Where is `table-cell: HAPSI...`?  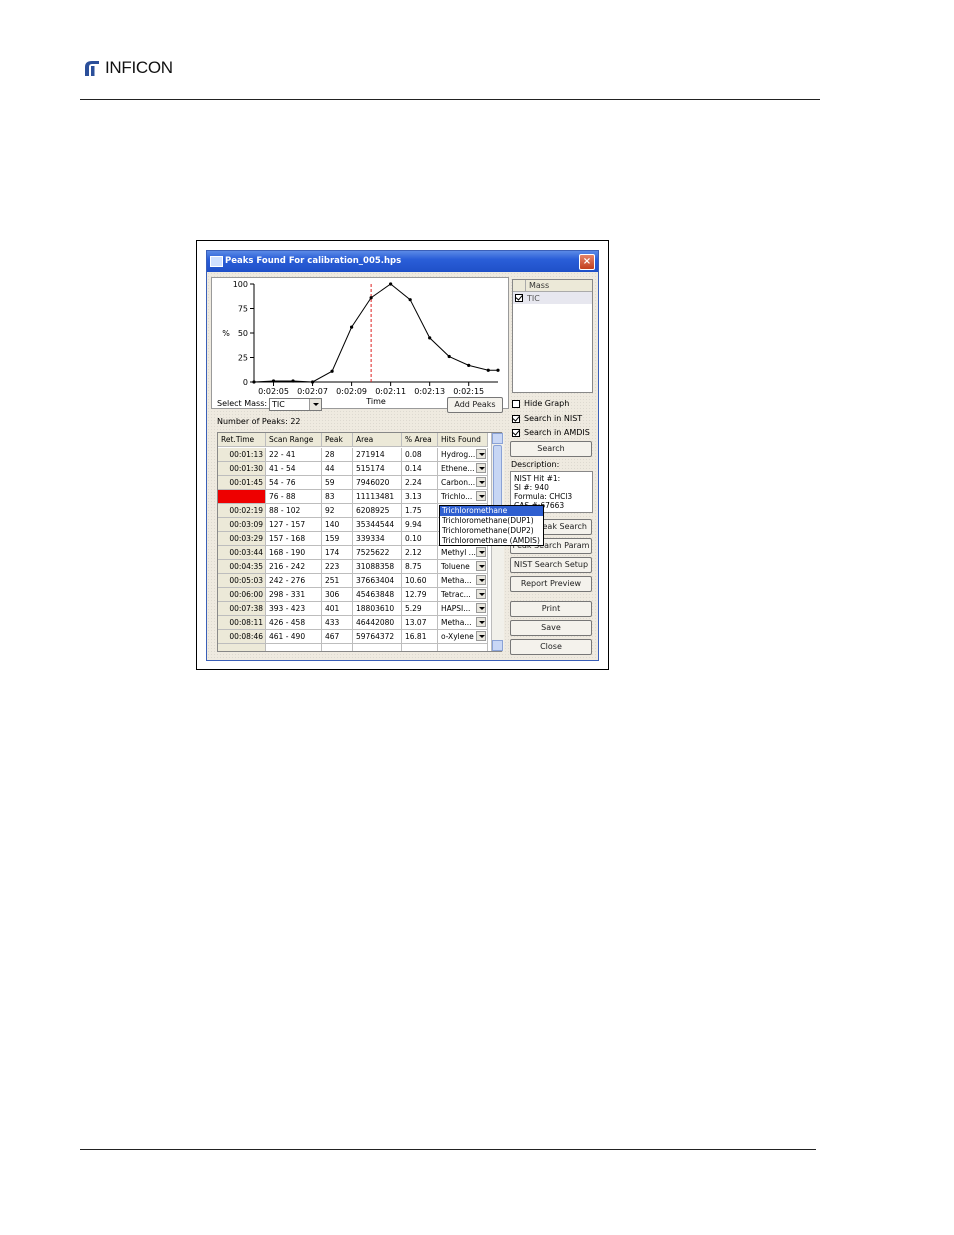
table-cell: HAPSI... is located at coordinates (463, 609).